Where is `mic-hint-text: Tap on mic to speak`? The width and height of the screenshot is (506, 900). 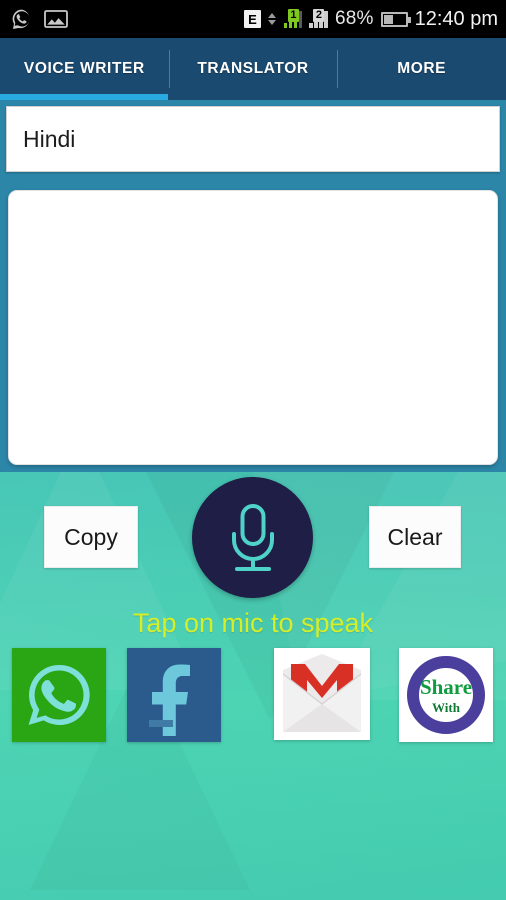
mic-hint-text: Tap on mic to speak is located at coordinates (253, 623).